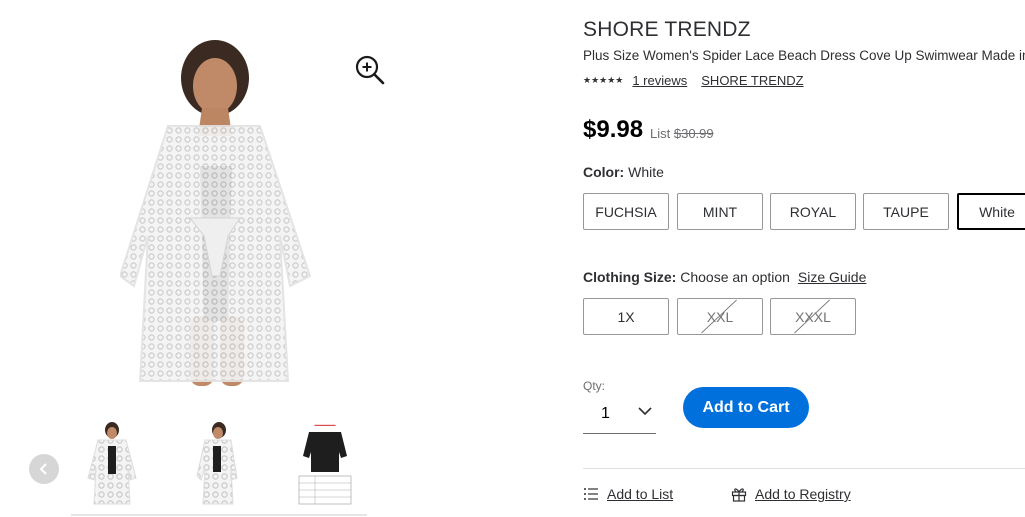  I want to click on qty-value: 1, so click(605, 413).